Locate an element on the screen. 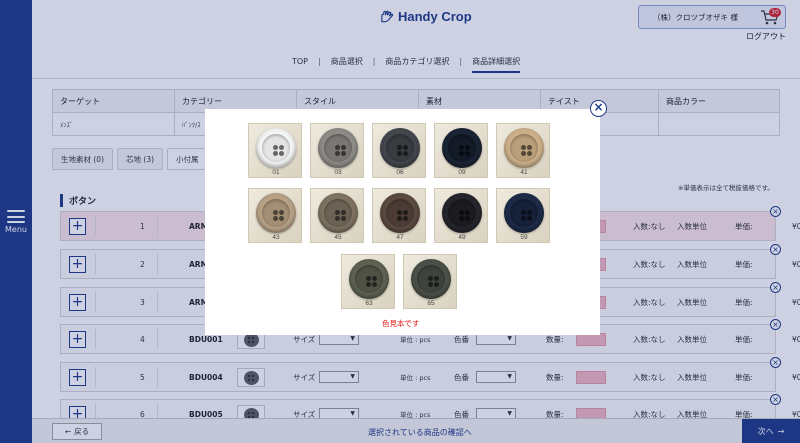  color-swatch: 03 is located at coordinates (337, 150).